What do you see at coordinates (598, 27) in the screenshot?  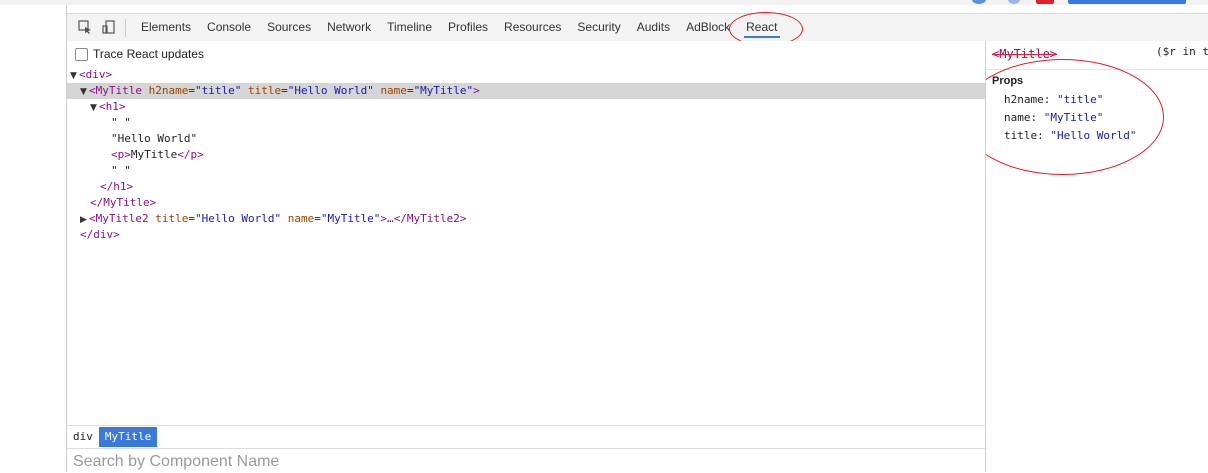 I see `tab-security: Security` at bounding box center [598, 27].